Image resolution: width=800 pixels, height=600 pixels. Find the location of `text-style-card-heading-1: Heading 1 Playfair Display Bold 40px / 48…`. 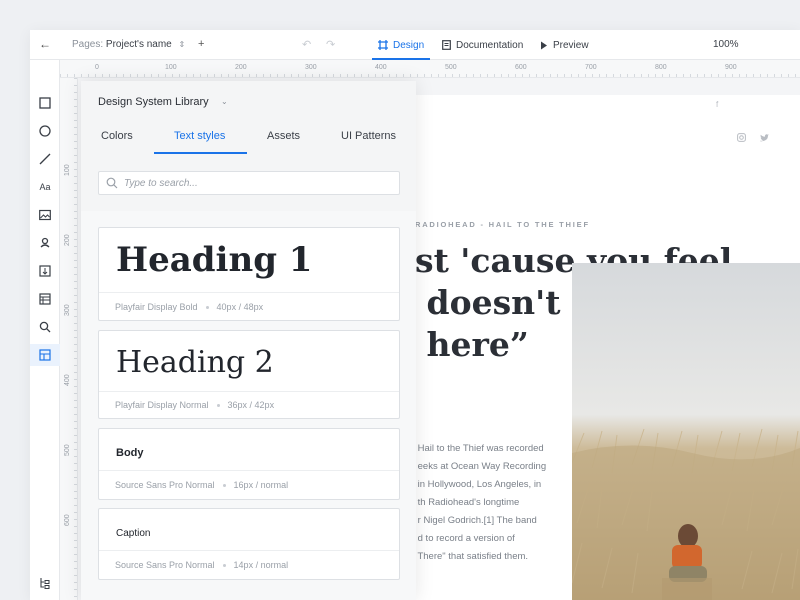

text-style-card-heading-1: Heading 1 Playfair Display Bold 40px / 48… is located at coordinates (249, 274).